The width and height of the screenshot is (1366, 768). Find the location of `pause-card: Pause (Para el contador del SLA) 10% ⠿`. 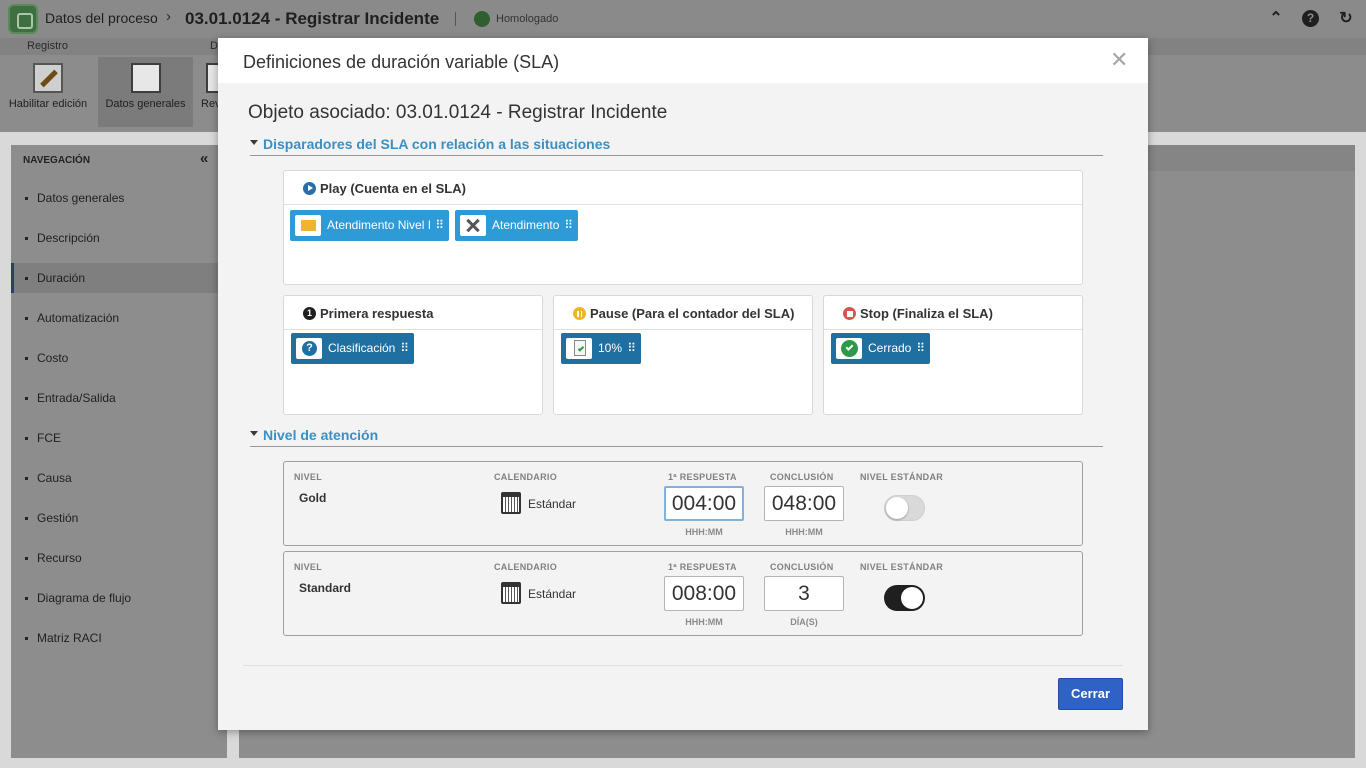

pause-card: Pause (Para el contador del SLA) 10% ⠿ is located at coordinates (683, 355).